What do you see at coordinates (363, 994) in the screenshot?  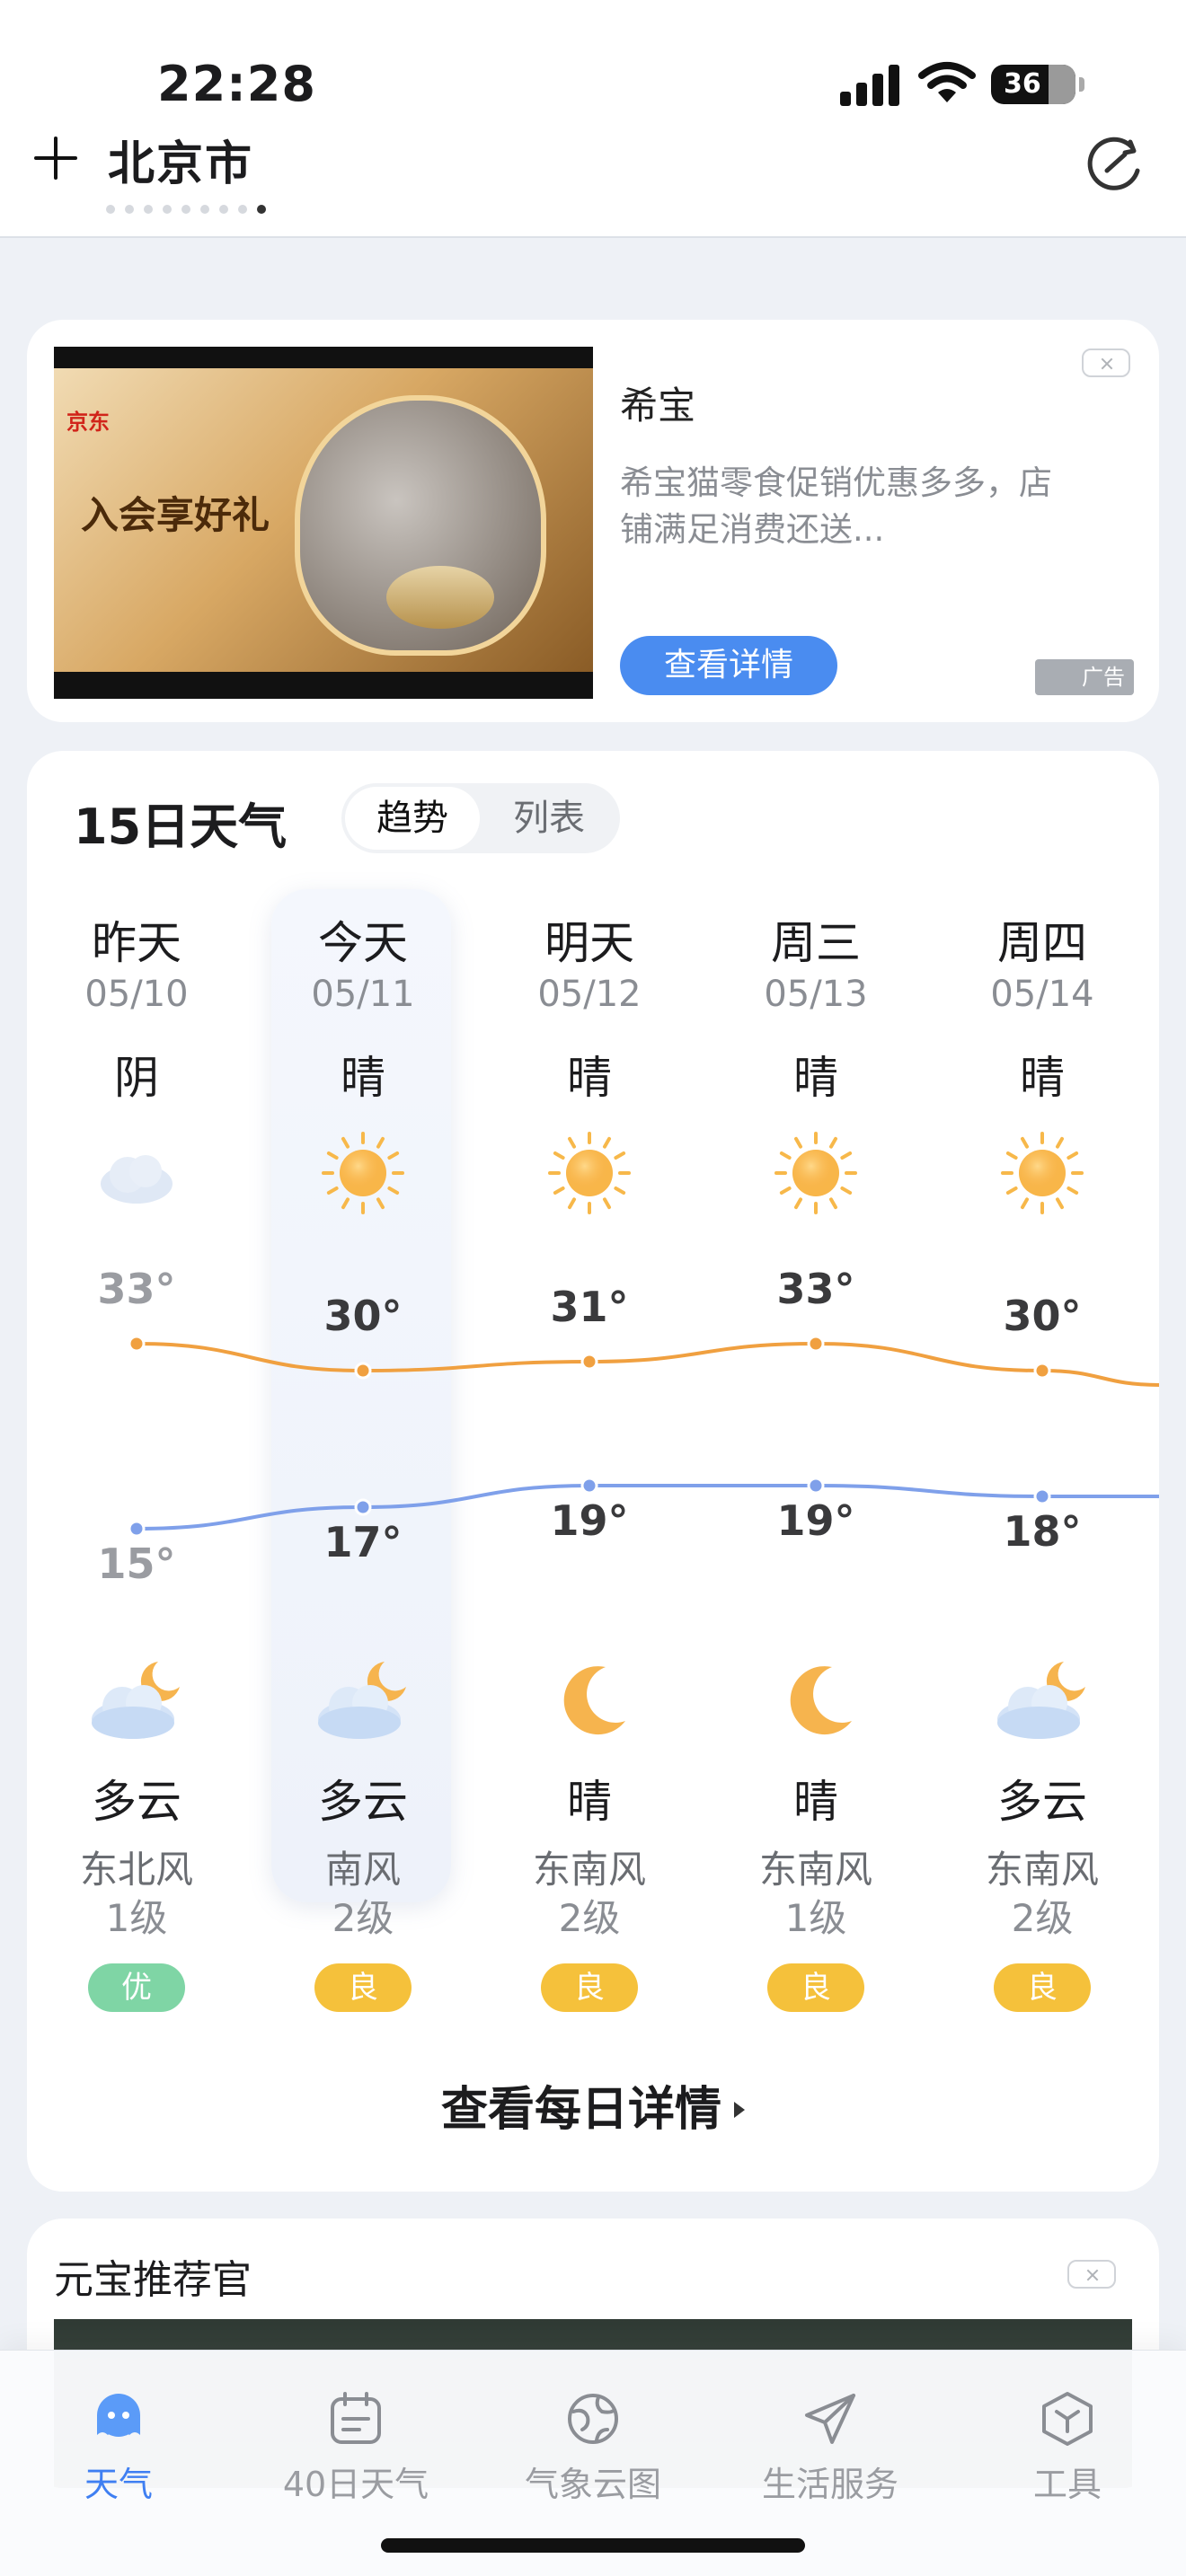 I see `forecast-date: 05/11` at bounding box center [363, 994].